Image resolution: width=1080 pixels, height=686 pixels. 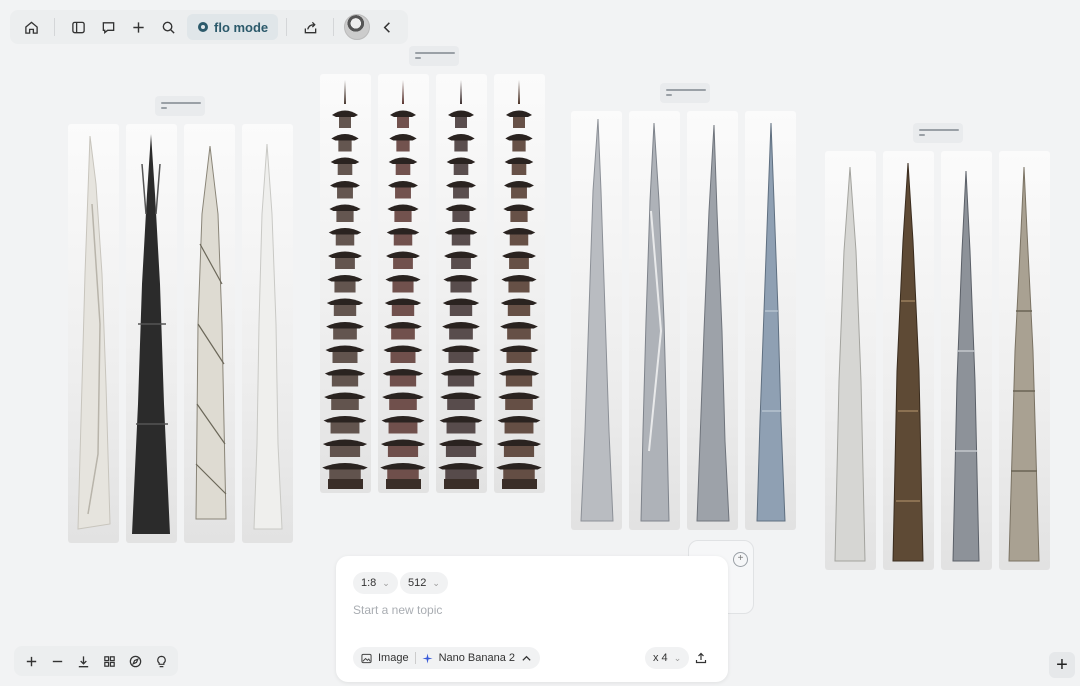 What do you see at coordinates (369, 583) in the screenshot?
I see `aspect-ratio-value: 1:8` at bounding box center [369, 583].